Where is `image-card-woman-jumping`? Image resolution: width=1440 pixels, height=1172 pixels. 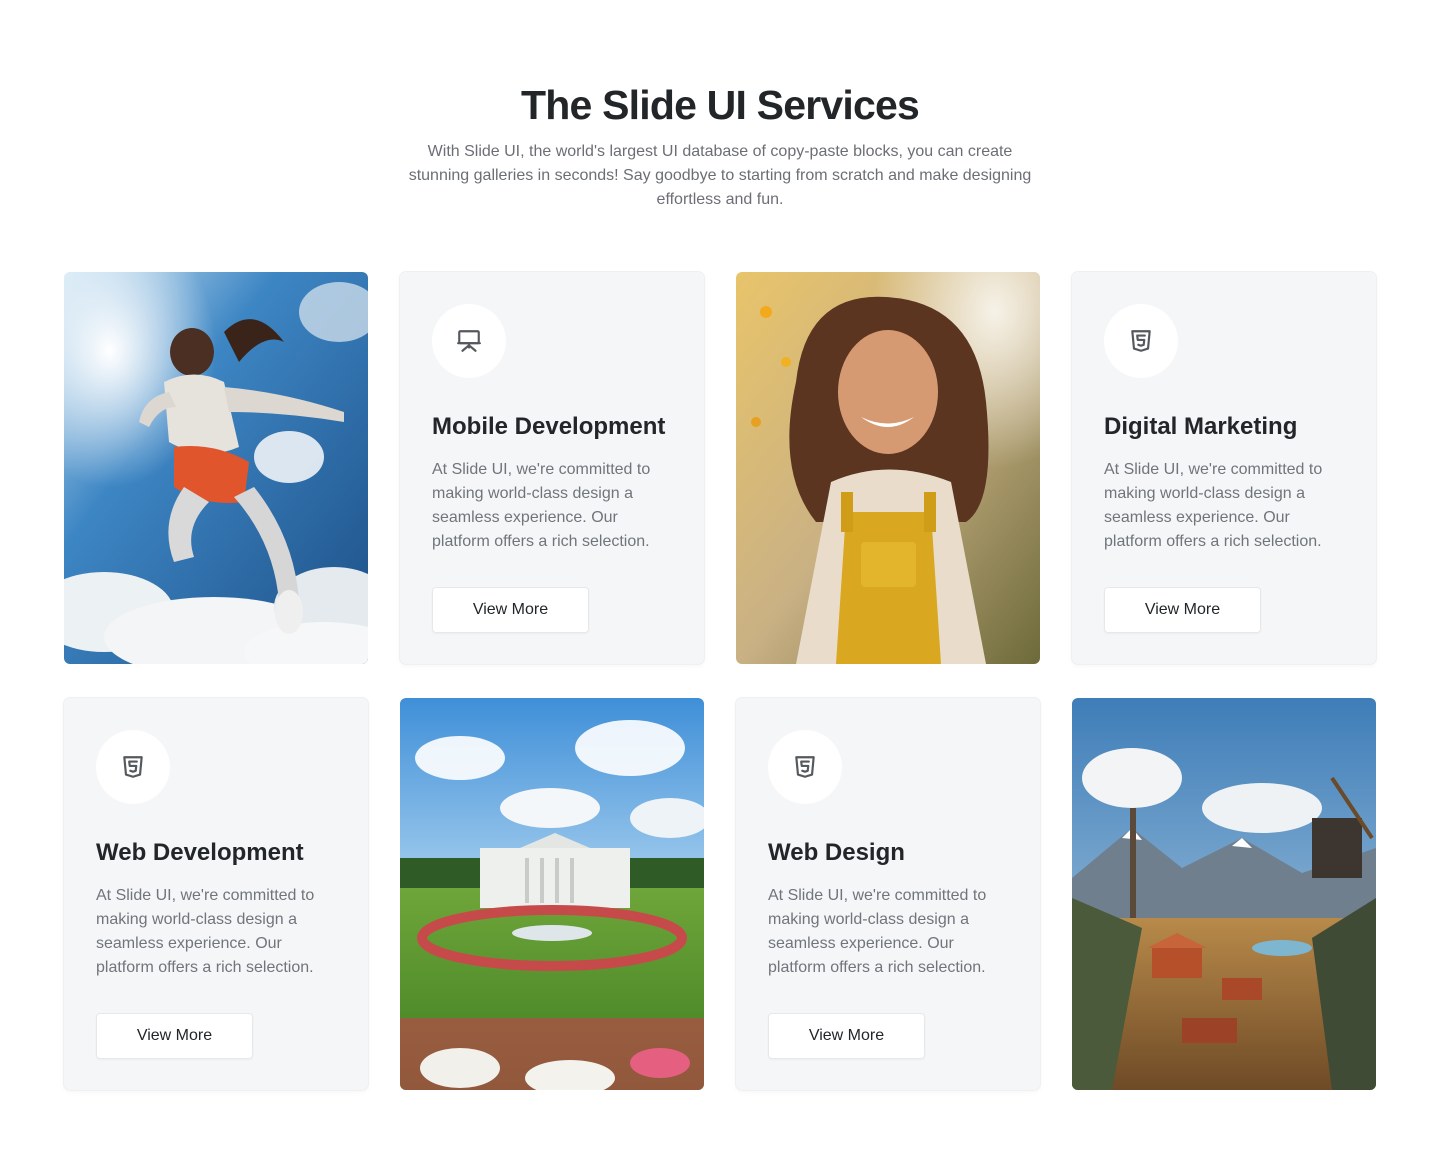 image-card-woman-jumping is located at coordinates (216, 468).